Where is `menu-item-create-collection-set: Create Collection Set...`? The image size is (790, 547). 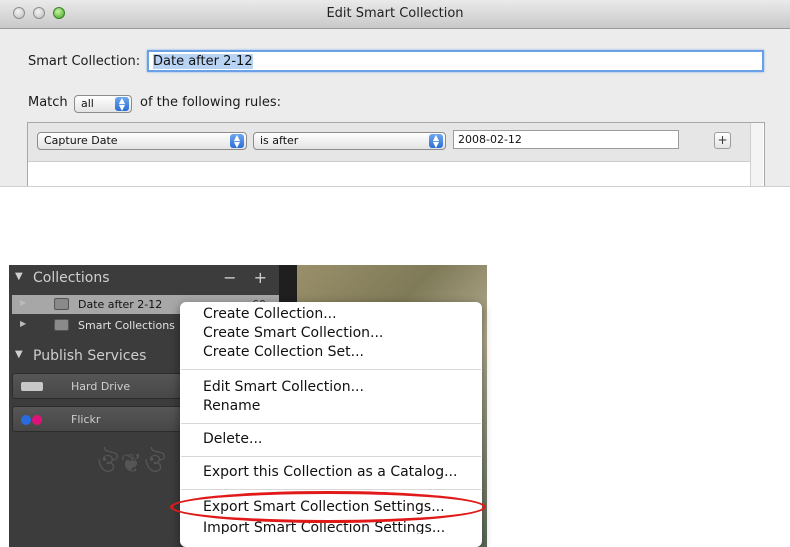 menu-item-create-collection-set: Create Collection Set... is located at coordinates (283, 352).